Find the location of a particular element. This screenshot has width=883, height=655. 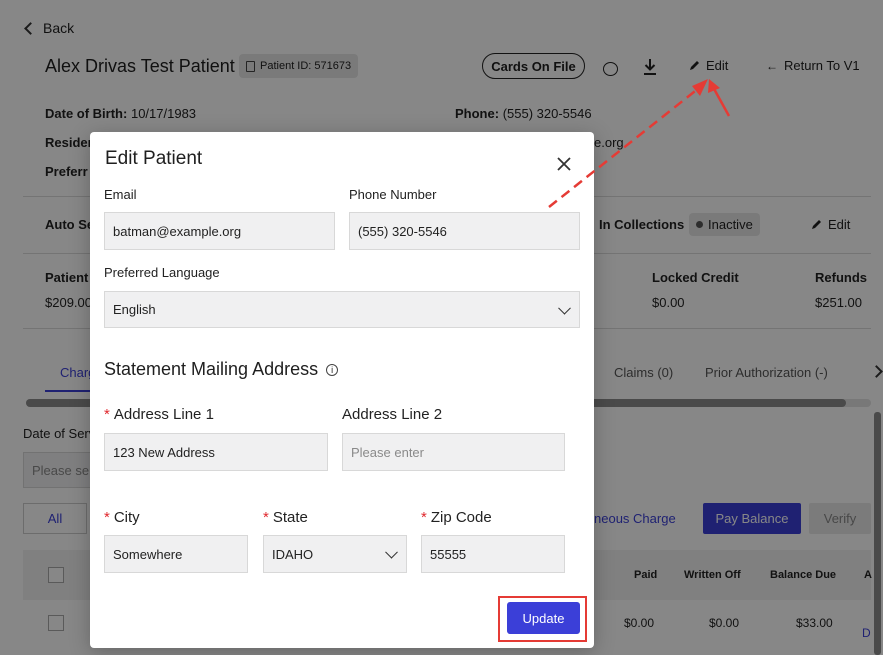

address-line-2-label: Address Line 2 is located at coordinates (392, 414).